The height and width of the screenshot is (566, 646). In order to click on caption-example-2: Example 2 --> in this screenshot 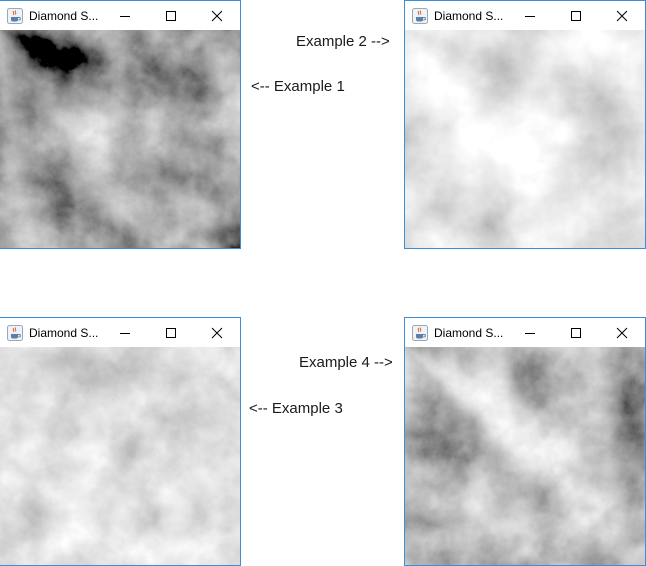, I will do `click(343, 41)`.